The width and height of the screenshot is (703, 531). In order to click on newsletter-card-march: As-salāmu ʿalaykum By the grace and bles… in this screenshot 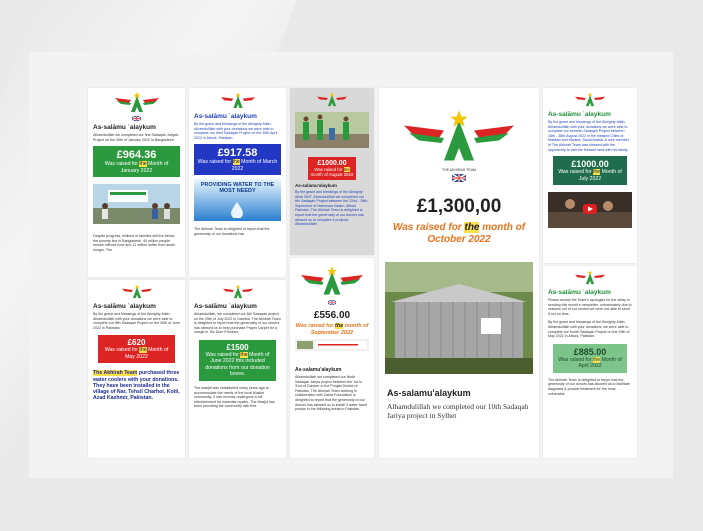, I will do `click(237, 182)`.